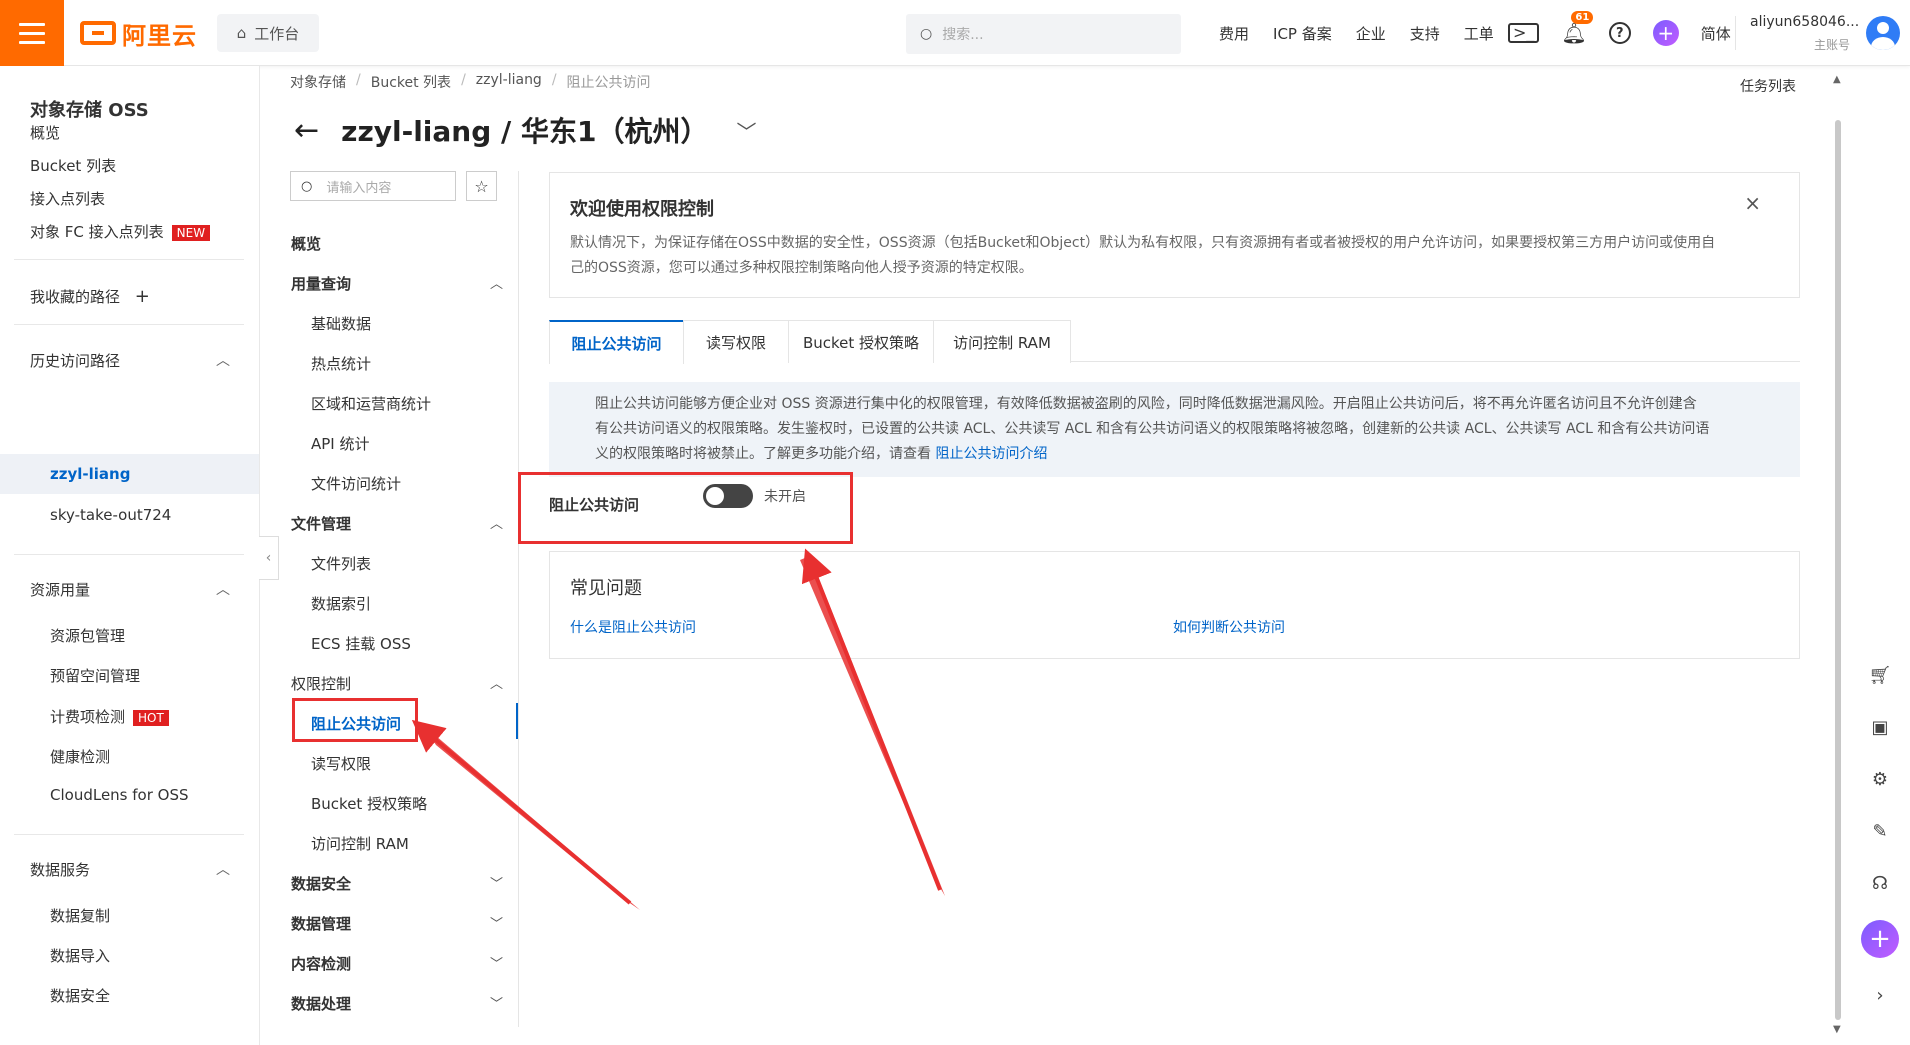 This screenshot has width=1910, height=1045. What do you see at coordinates (1229, 627) in the screenshot?
I see `faq-link-how-to-judge: 如何判断公共访问` at bounding box center [1229, 627].